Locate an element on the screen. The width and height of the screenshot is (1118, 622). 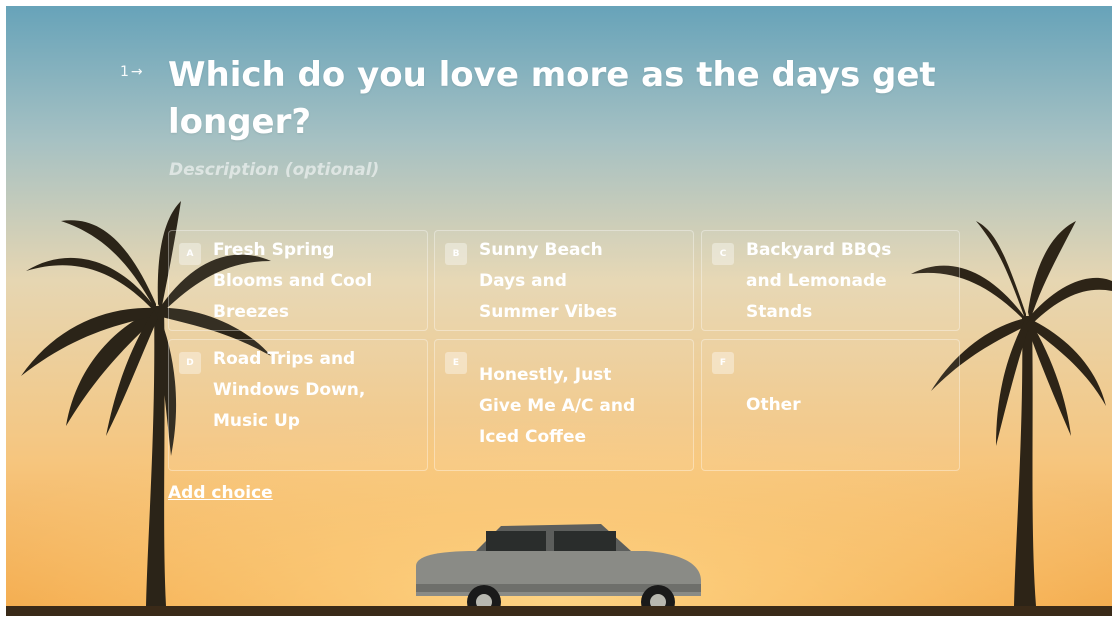
choice-label: Sunny Beach Days and Summer Vibes is located at coordinates (564, 281).